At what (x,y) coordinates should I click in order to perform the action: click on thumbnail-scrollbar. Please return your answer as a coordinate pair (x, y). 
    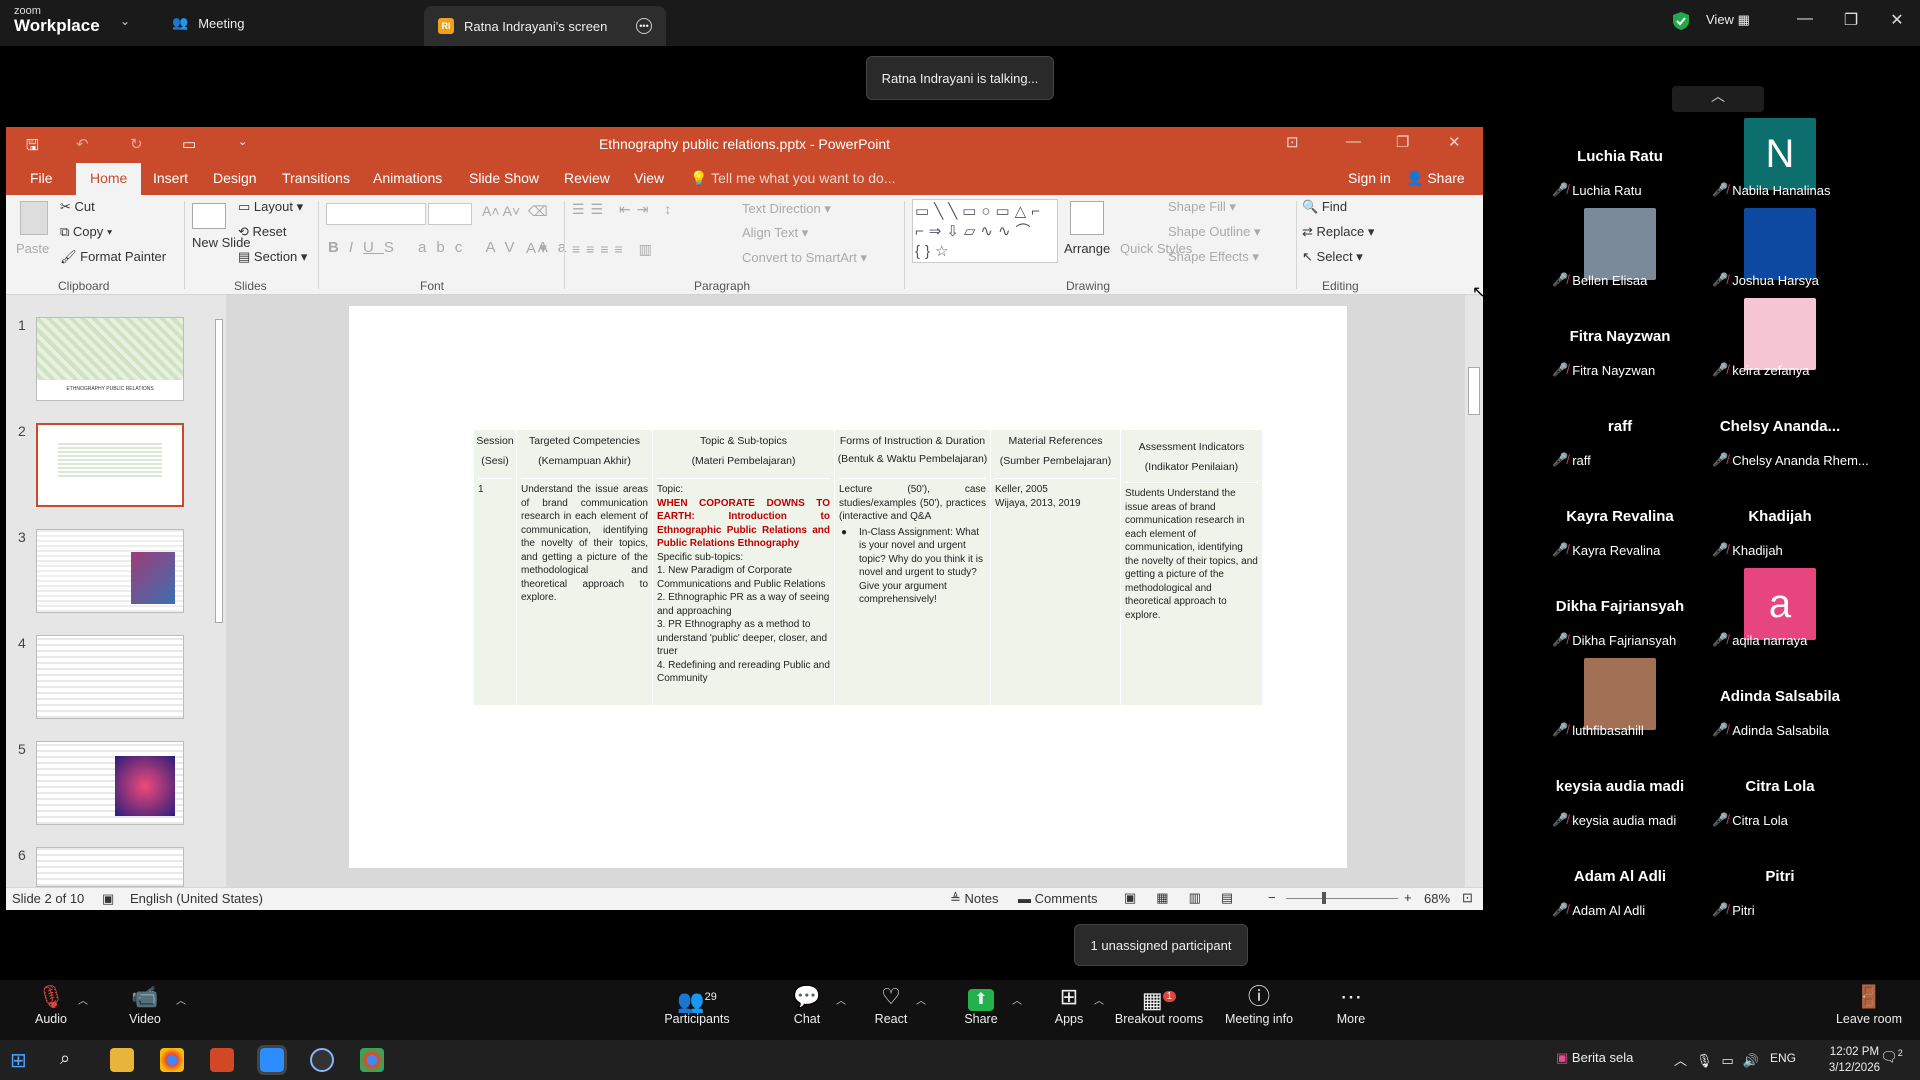
    Looking at the image, I should click on (219, 595).